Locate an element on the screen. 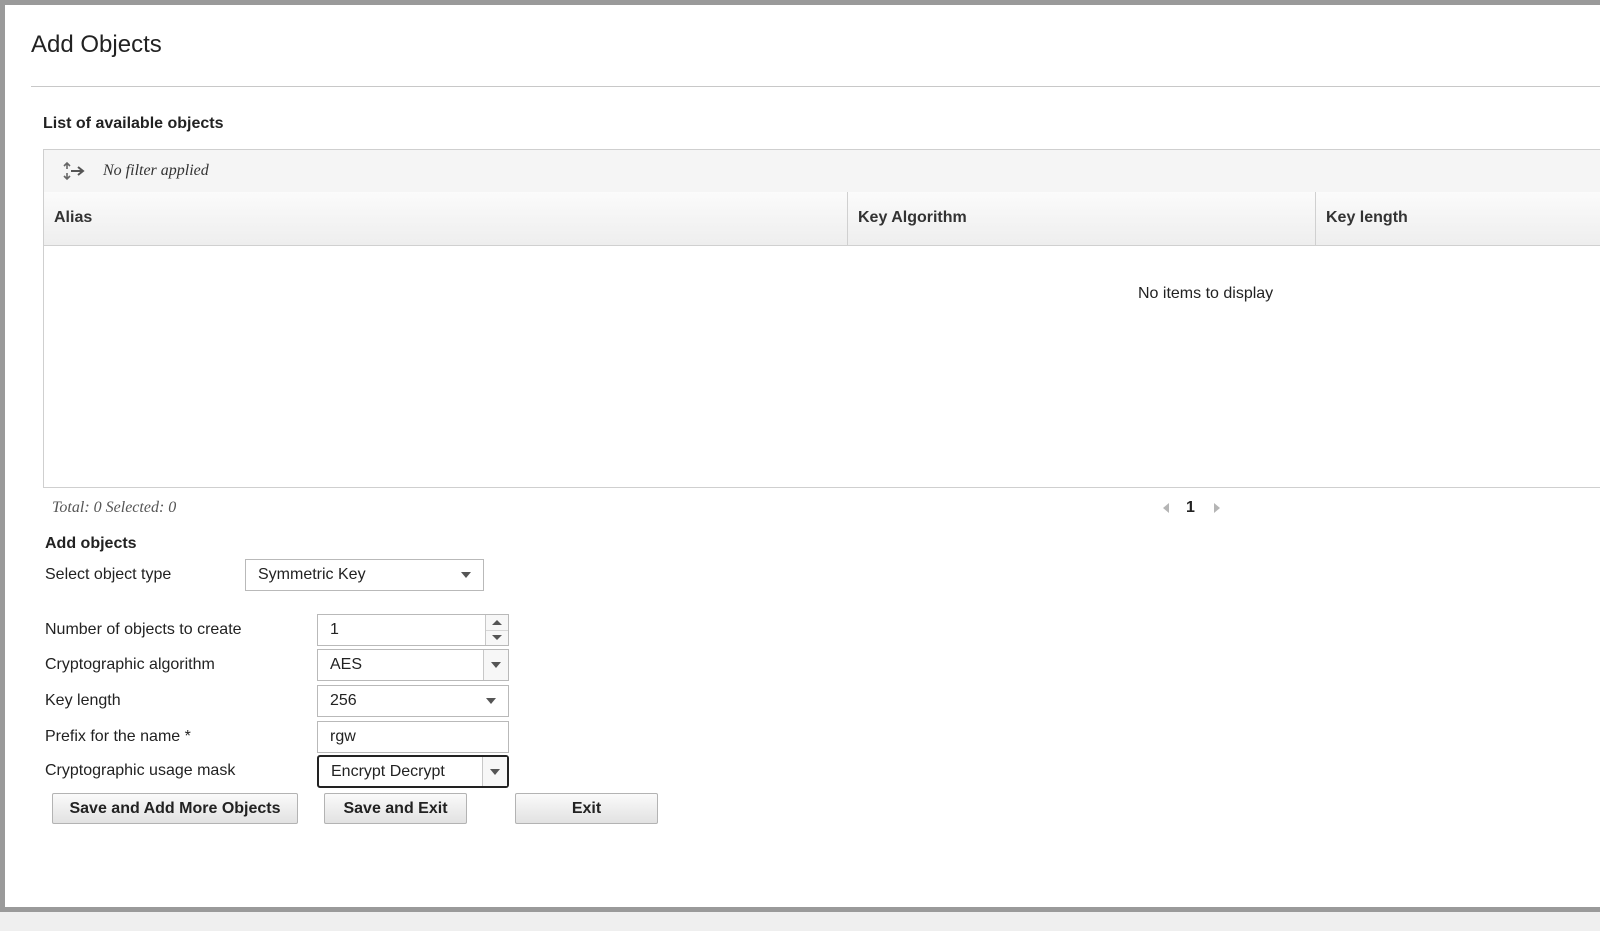 The image size is (1600, 931). name-prefix-value: rgw is located at coordinates (343, 736).